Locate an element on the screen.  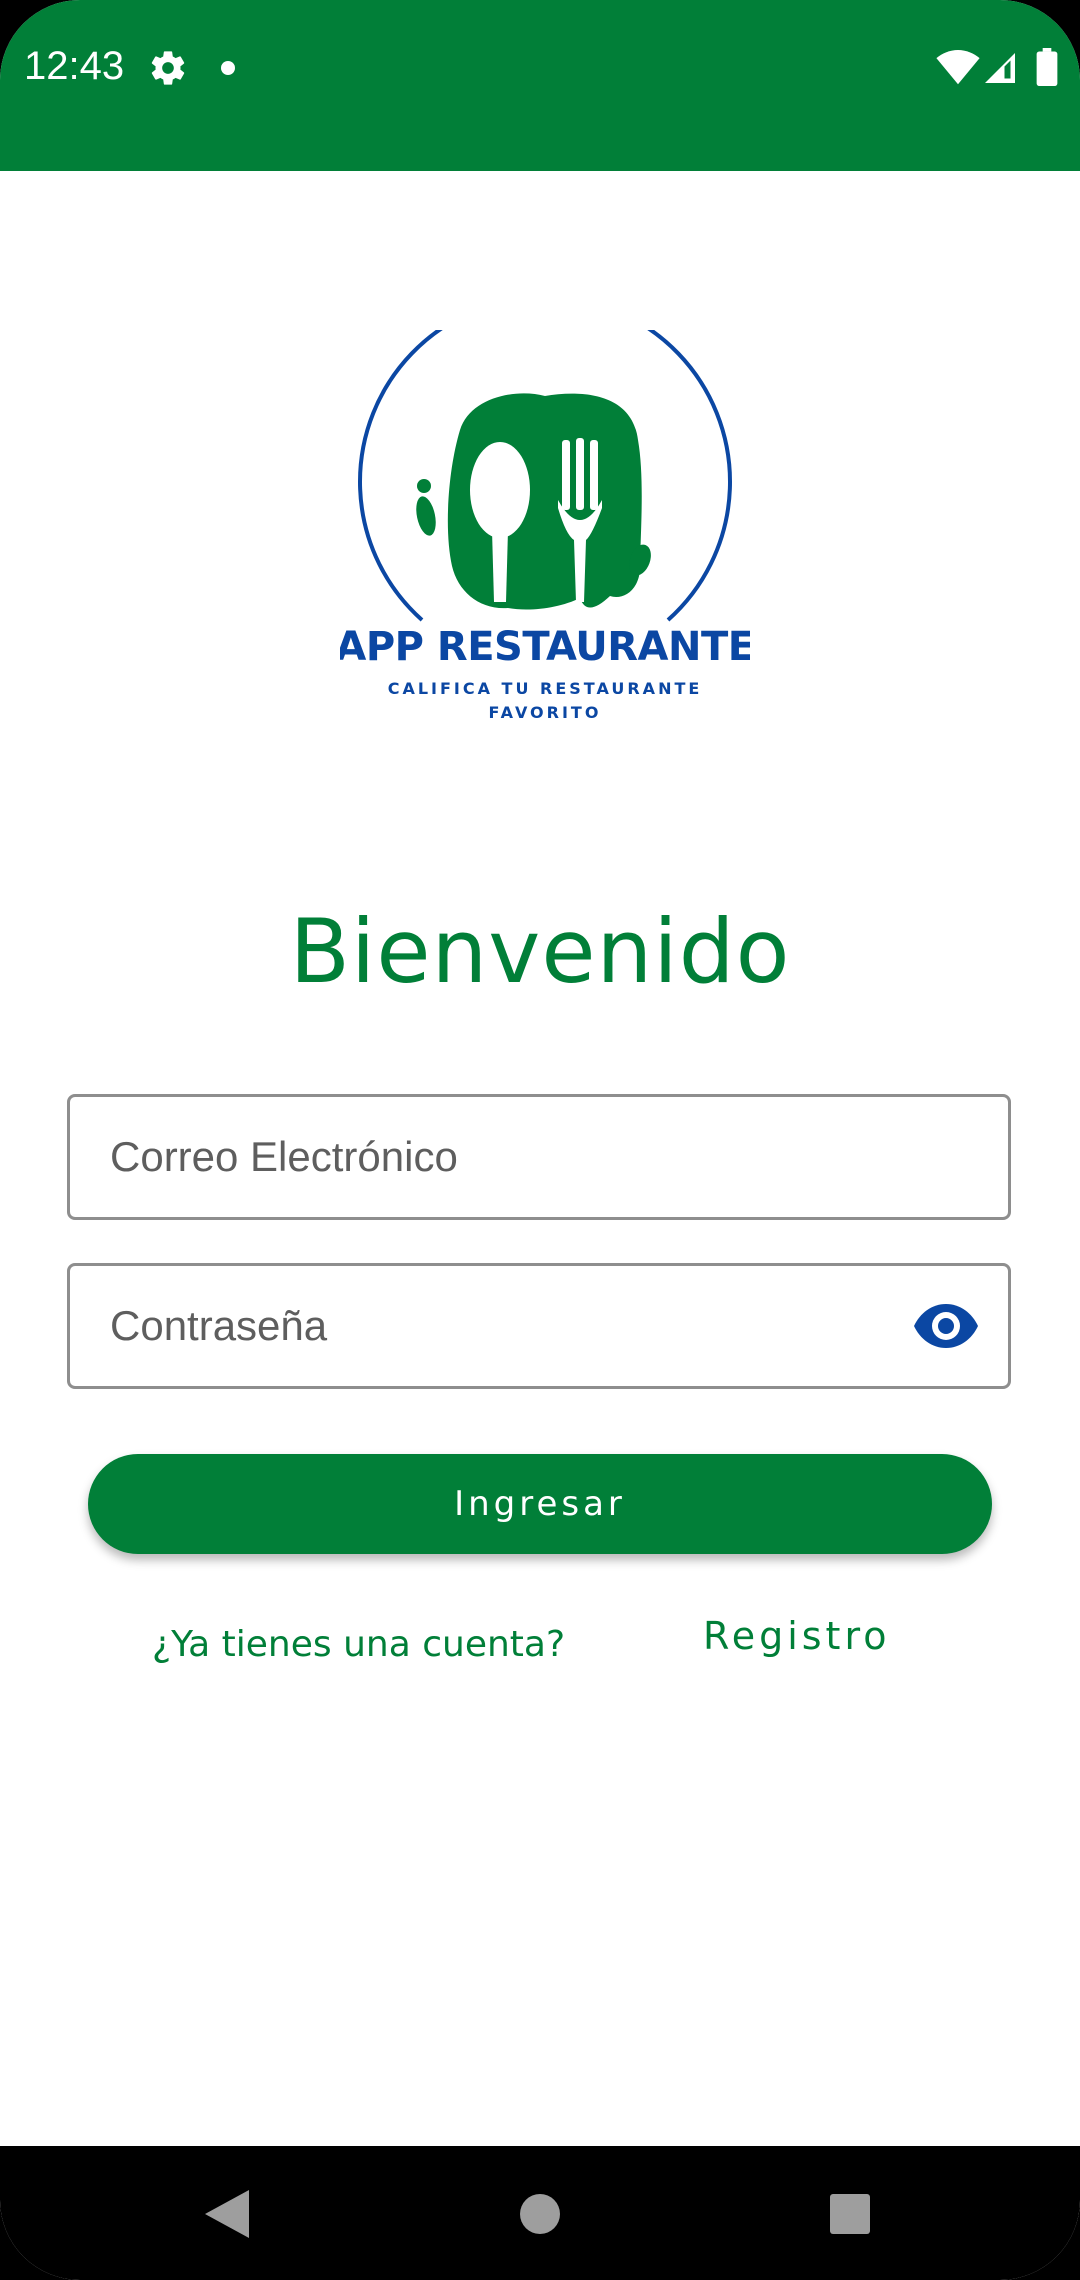
logo-subtitle-line1: CALIFICA TU RESTAURANTE is located at coordinates (545, 688).